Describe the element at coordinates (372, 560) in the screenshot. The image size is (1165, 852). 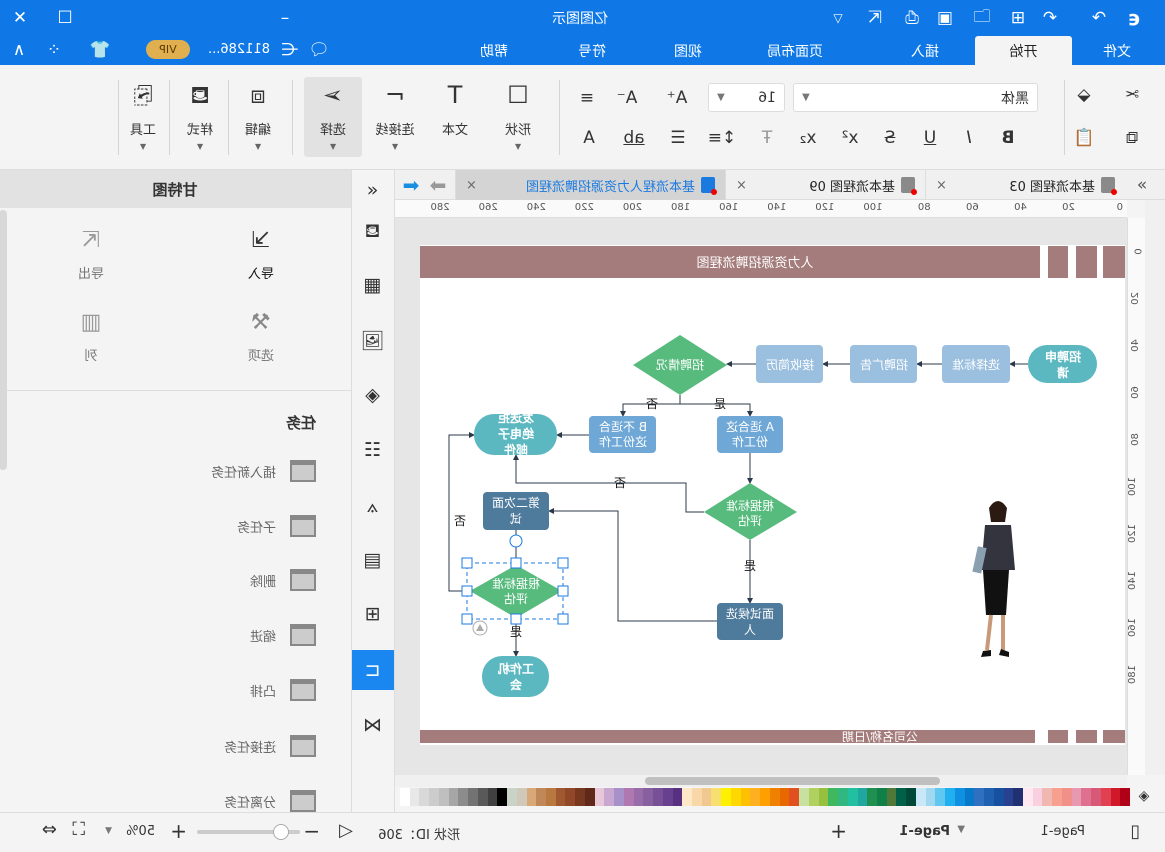
I see `table-icon: ▤` at that location.